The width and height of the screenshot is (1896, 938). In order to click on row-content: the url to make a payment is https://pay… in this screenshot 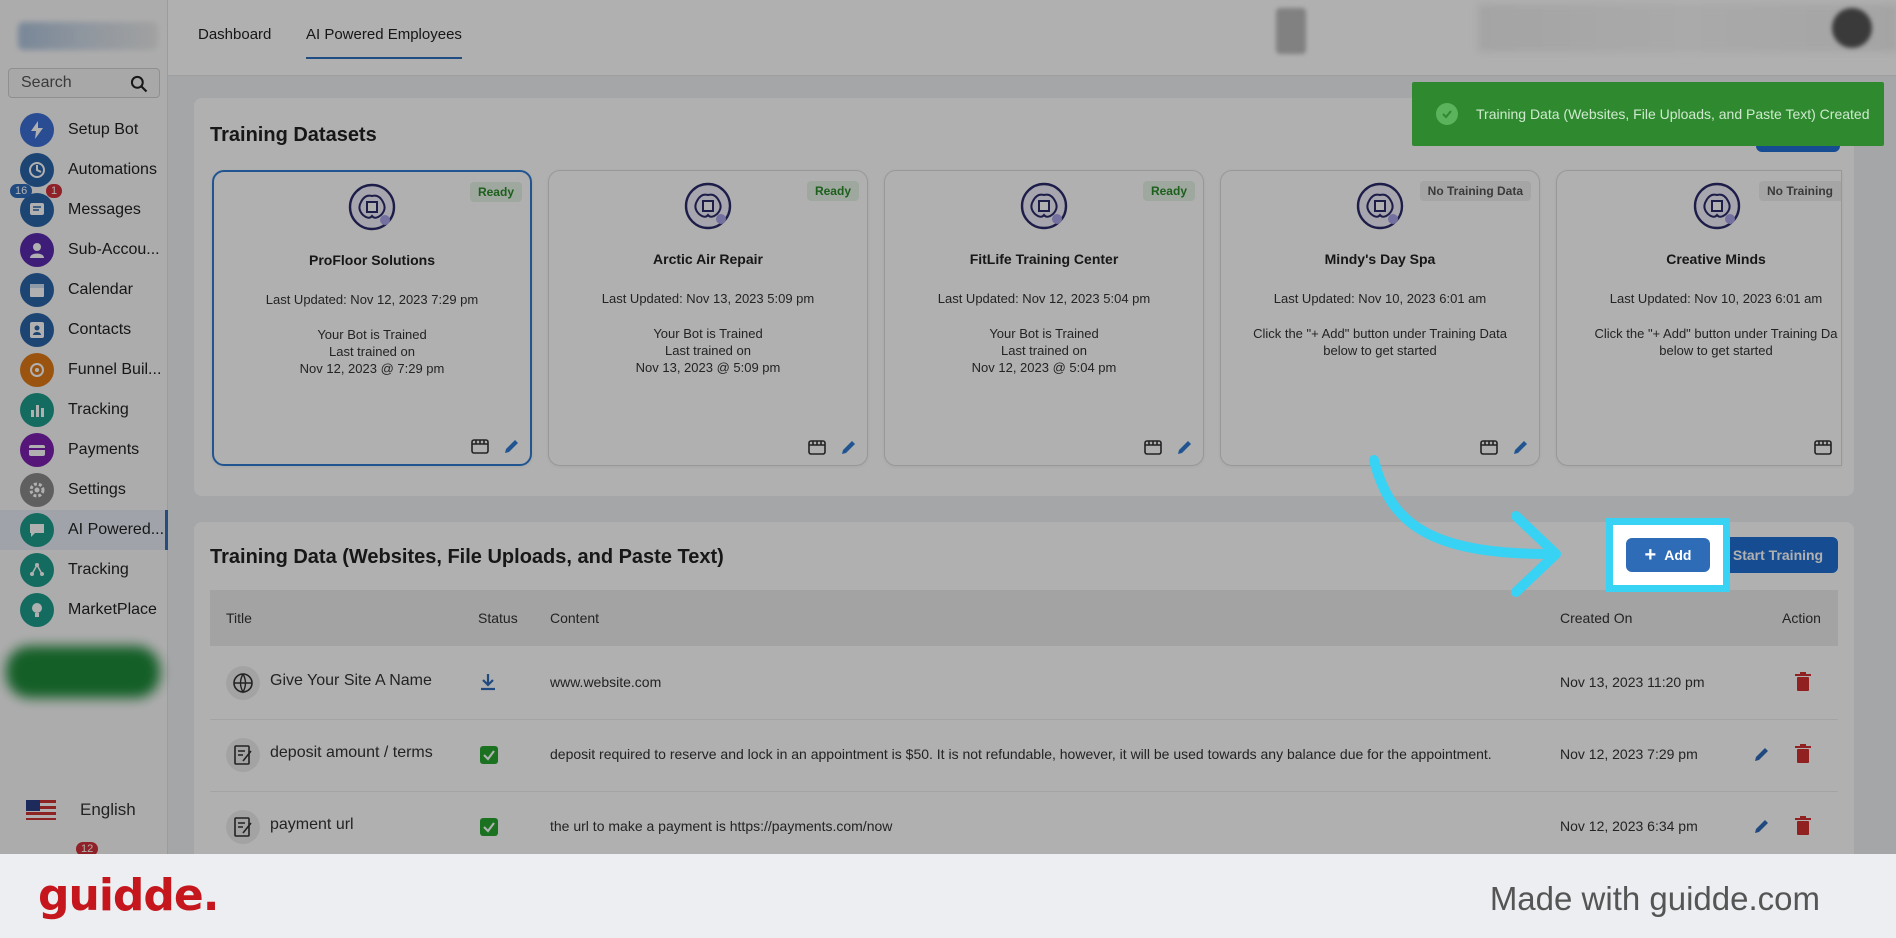, I will do `click(721, 826)`.